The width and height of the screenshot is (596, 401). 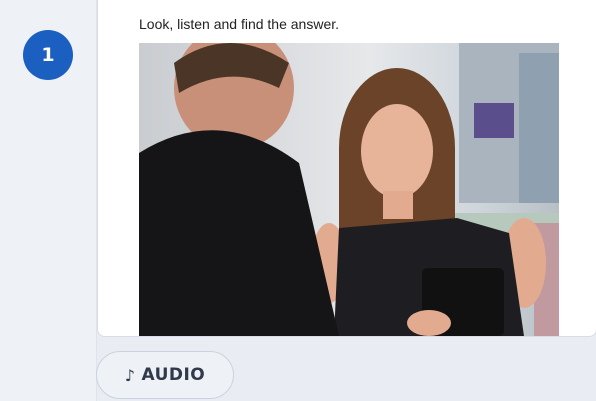 What do you see at coordinates (130, 375) in the screenshot?
I see `music-note-icon: ♪` at bounding box center [130, 375].